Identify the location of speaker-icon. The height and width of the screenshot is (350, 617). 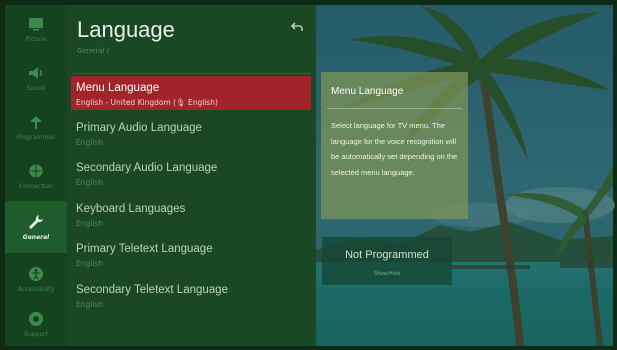
(36, 73).